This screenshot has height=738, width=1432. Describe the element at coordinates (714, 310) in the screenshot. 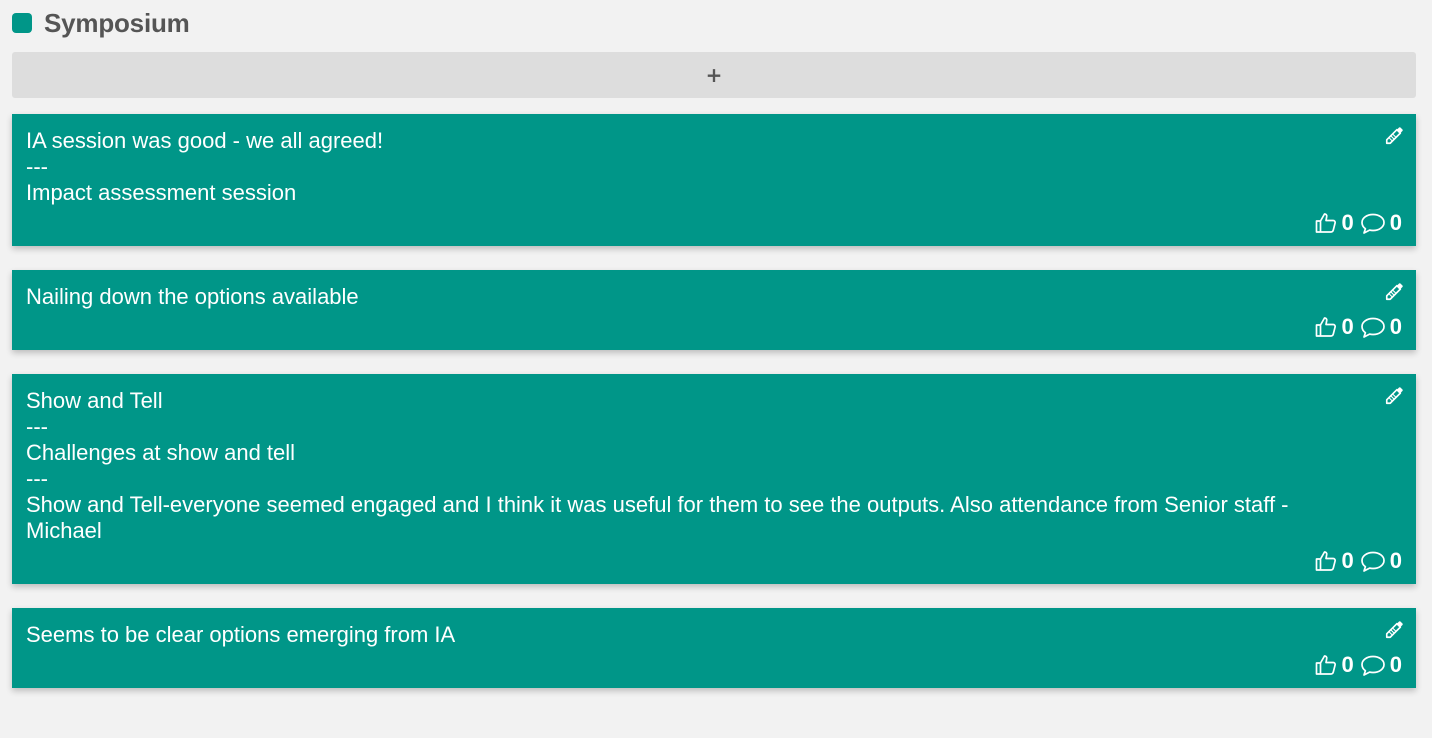

I see `card: Nailing down the options available 0 0` at that location.